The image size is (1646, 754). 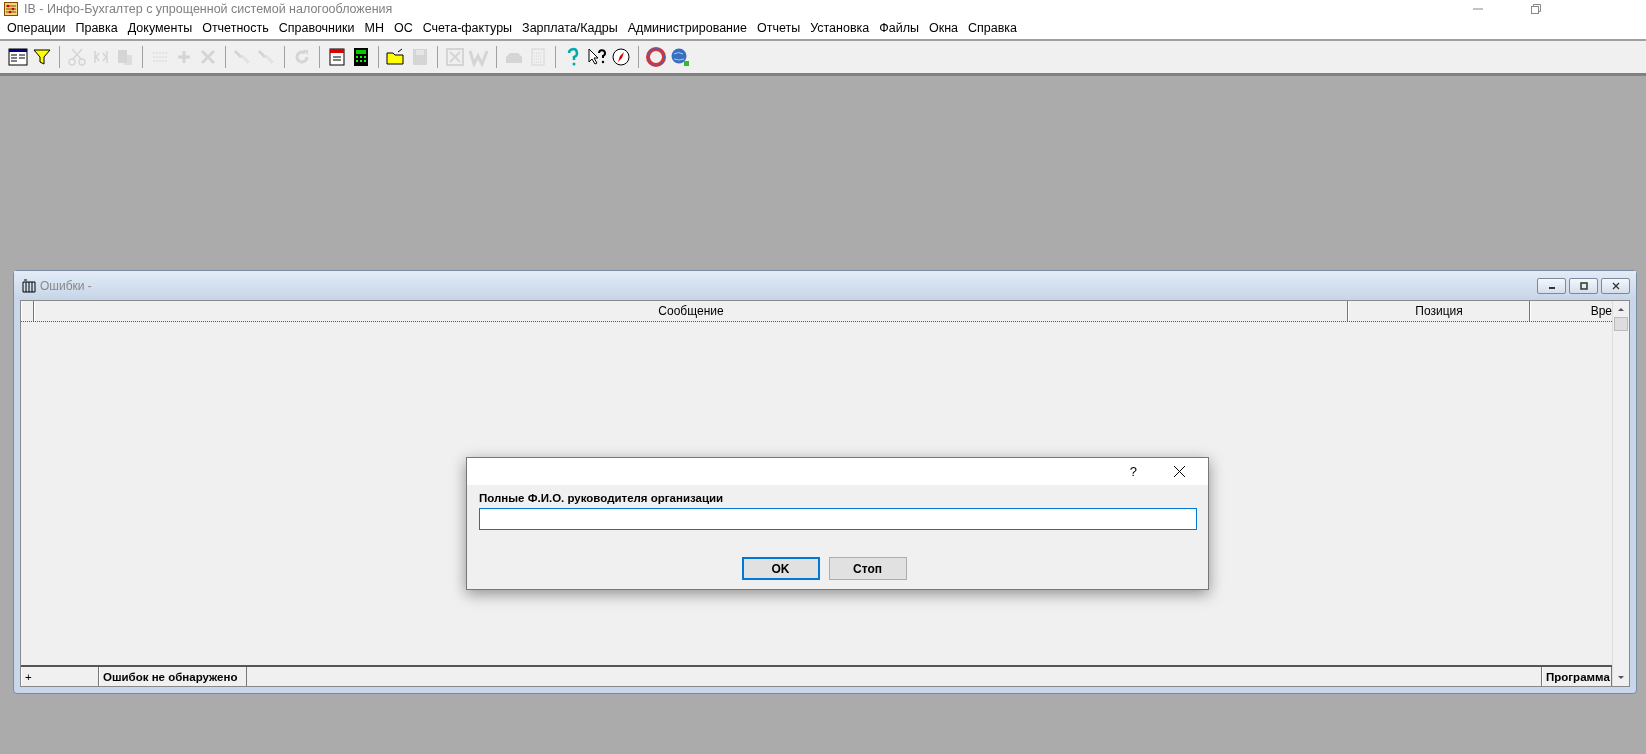 I want to click on ok-button: OK, so click(x=780, y=568).